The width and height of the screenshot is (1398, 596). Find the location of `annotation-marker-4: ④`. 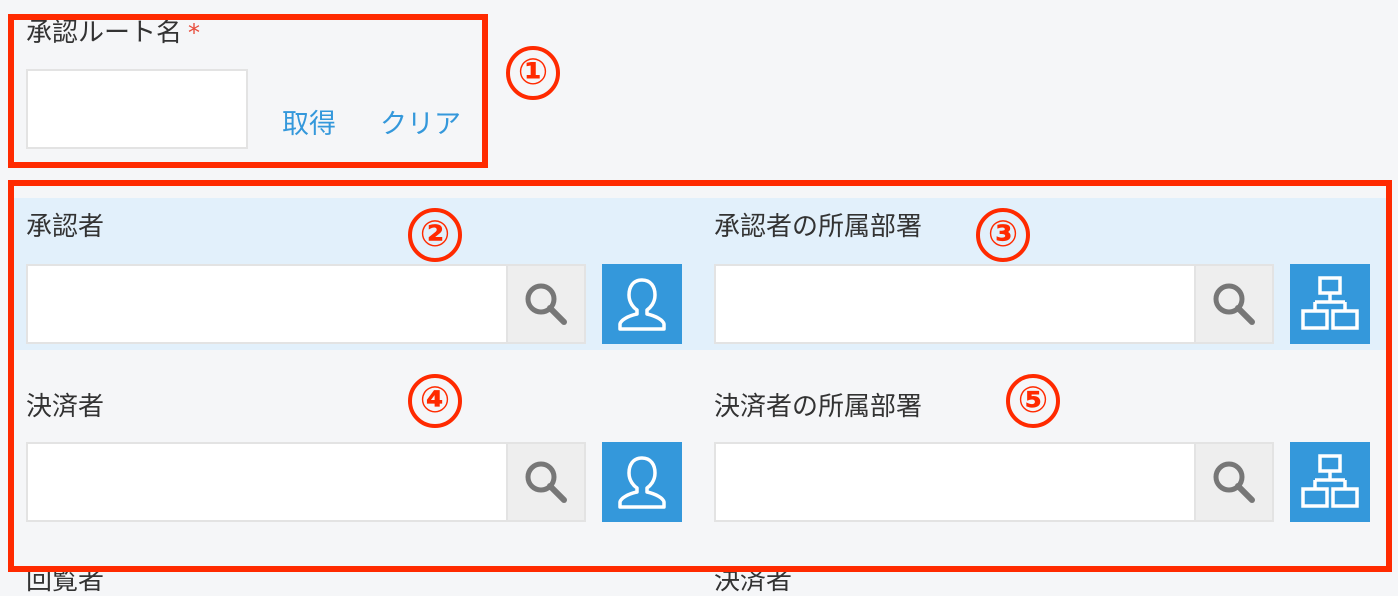

annotation-marker-4: ④ is located at coordinates (435, 401).